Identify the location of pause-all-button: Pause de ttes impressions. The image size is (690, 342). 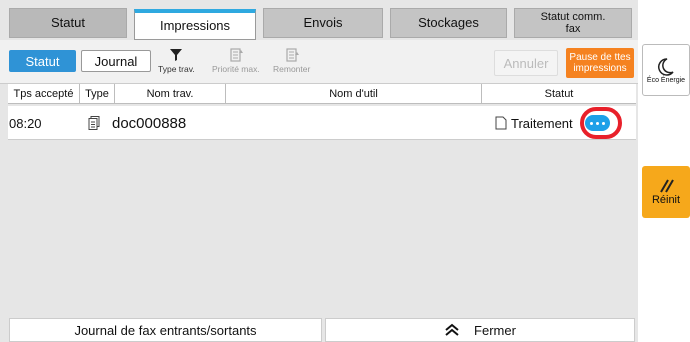
(600, 63).